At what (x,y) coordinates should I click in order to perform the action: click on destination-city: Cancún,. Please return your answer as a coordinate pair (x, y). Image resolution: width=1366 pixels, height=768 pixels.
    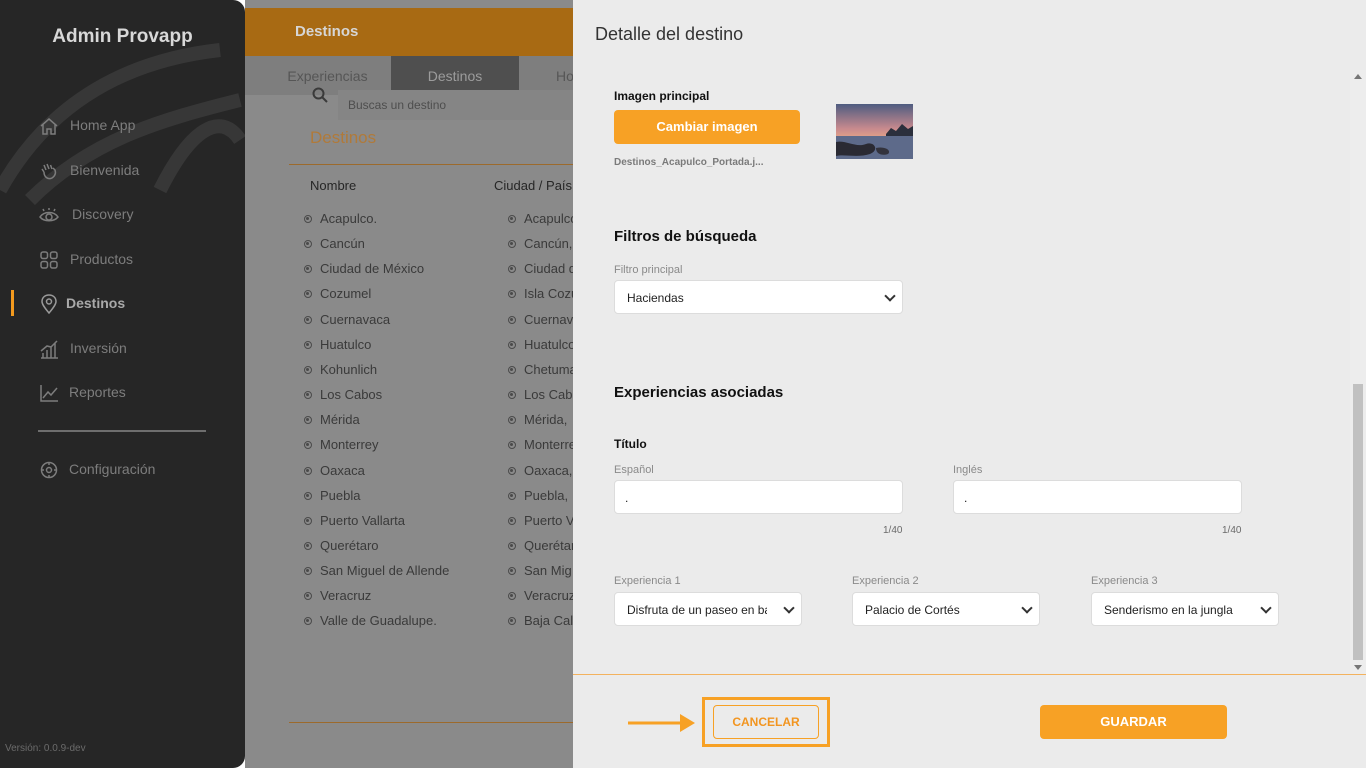
    Looking at the image, I should click on (548, 244).